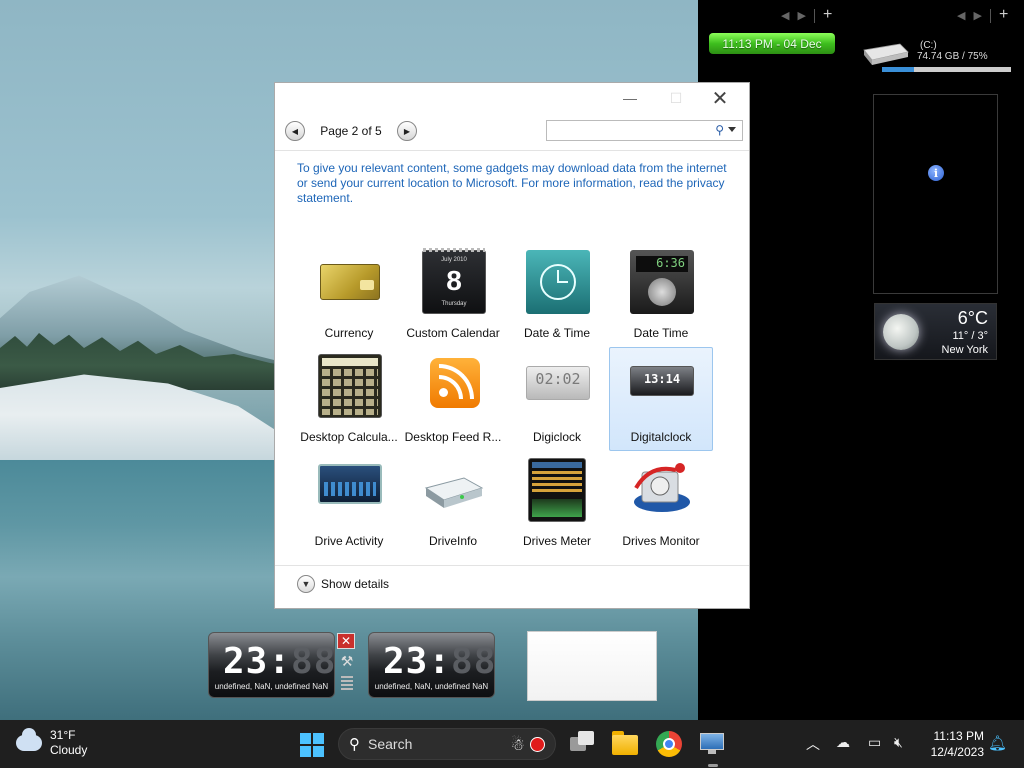 The height and width of the screenshot is (768, 1024). I want to click on sidebar-clock-gadget: 11:13 PM - 04 Dec, so click(772, 43).